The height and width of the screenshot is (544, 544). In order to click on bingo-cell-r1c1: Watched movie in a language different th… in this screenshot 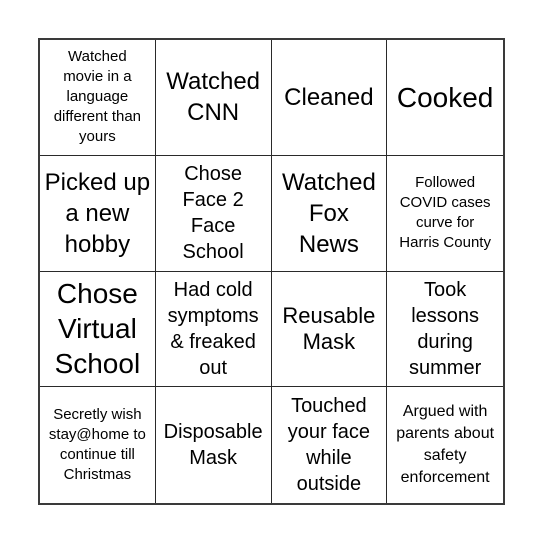, I will do `click(98, 98)`.